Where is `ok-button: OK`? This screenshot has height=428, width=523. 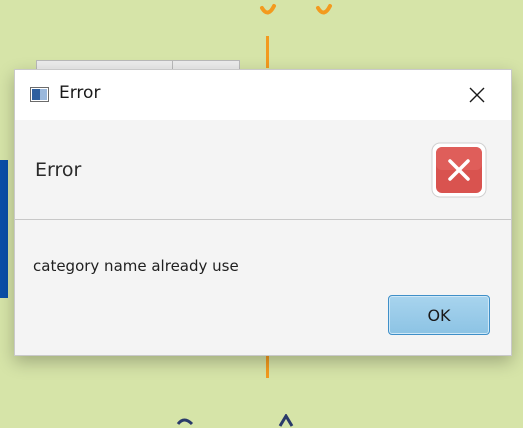
ok-button: OK is located at coordinates (439, 315).